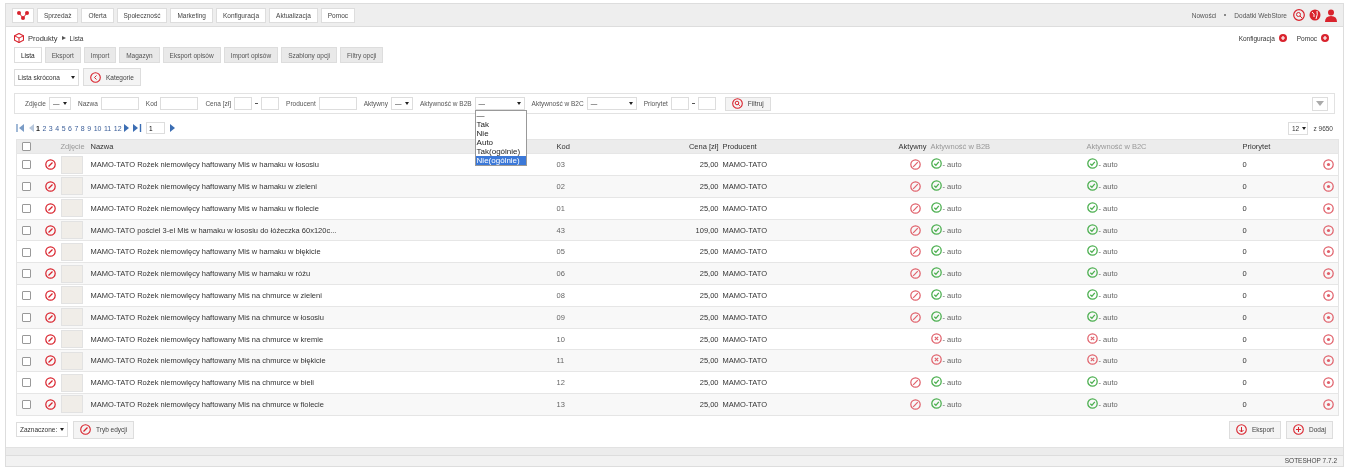 The width and height of the screenshot is (1349, 470). What do you see at coordinates (127, 128) in the screenshot?
I see `next-page-icon` at bounding box center [127, 128].